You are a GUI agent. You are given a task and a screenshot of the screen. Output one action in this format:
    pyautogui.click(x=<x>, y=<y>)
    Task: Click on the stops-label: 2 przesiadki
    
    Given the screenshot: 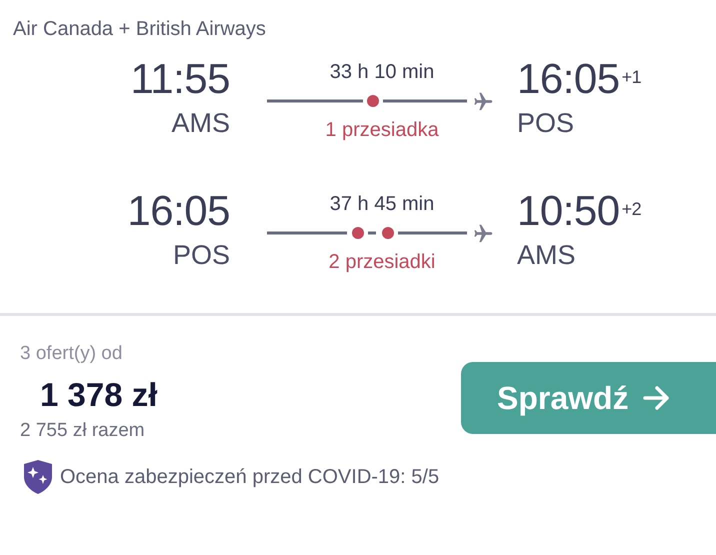 What is the action you would take?
    pyautogui.click(x=382, y=262)
    